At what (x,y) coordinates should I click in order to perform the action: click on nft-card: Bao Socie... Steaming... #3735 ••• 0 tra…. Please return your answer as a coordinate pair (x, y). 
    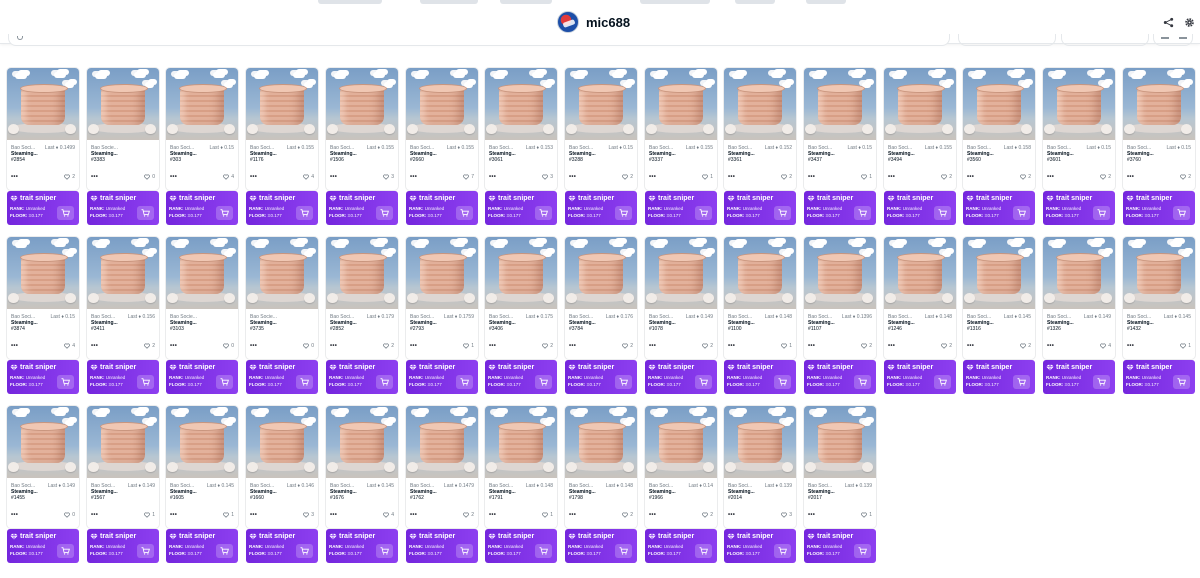
    Looking at the image, I should click on (282, 315).